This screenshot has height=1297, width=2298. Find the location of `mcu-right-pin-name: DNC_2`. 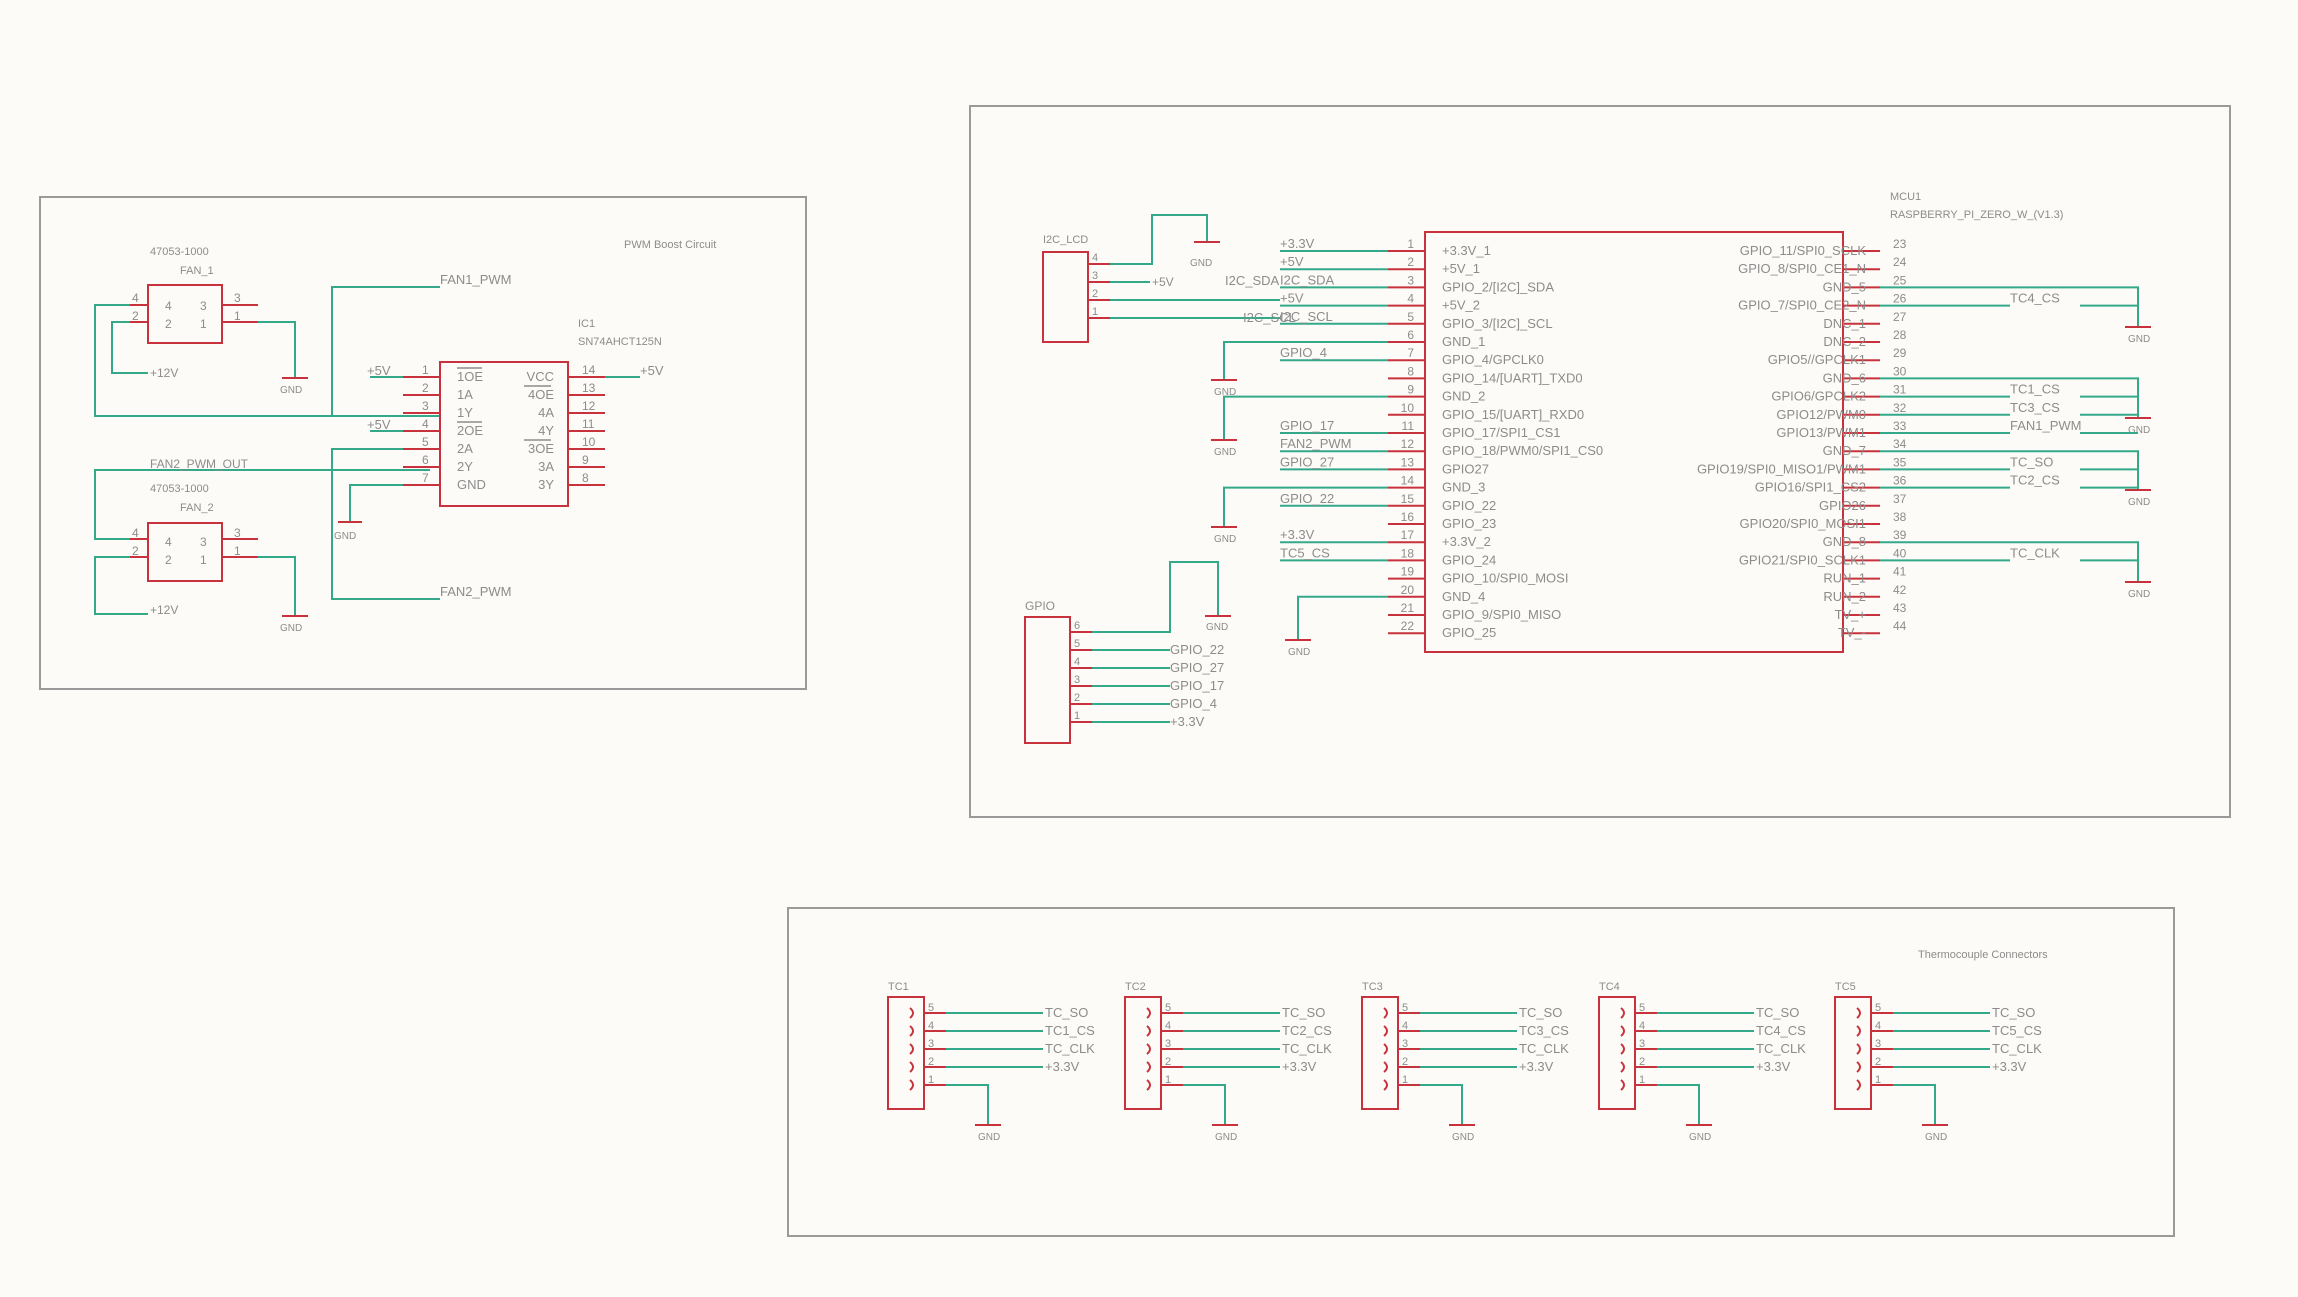

mcu-right-pin-name: DNC_2 is located at coordinates (1844, 341).